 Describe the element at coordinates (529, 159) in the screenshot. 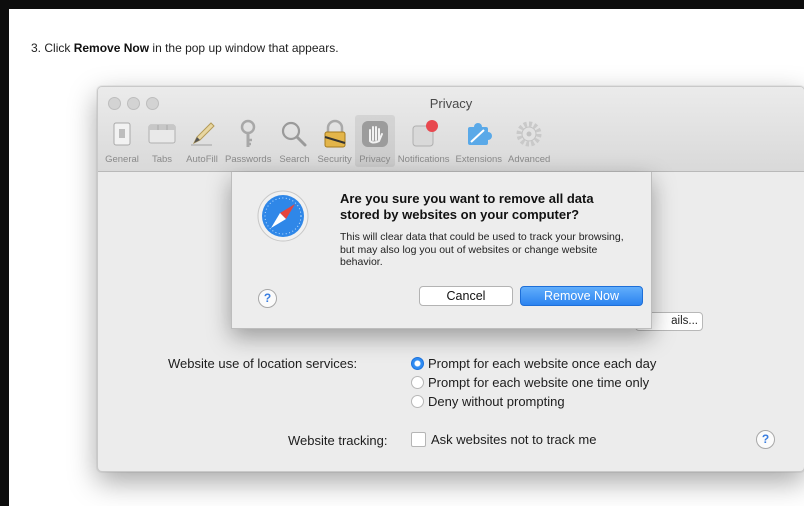

I see `tab-label: Advanced` at that location.